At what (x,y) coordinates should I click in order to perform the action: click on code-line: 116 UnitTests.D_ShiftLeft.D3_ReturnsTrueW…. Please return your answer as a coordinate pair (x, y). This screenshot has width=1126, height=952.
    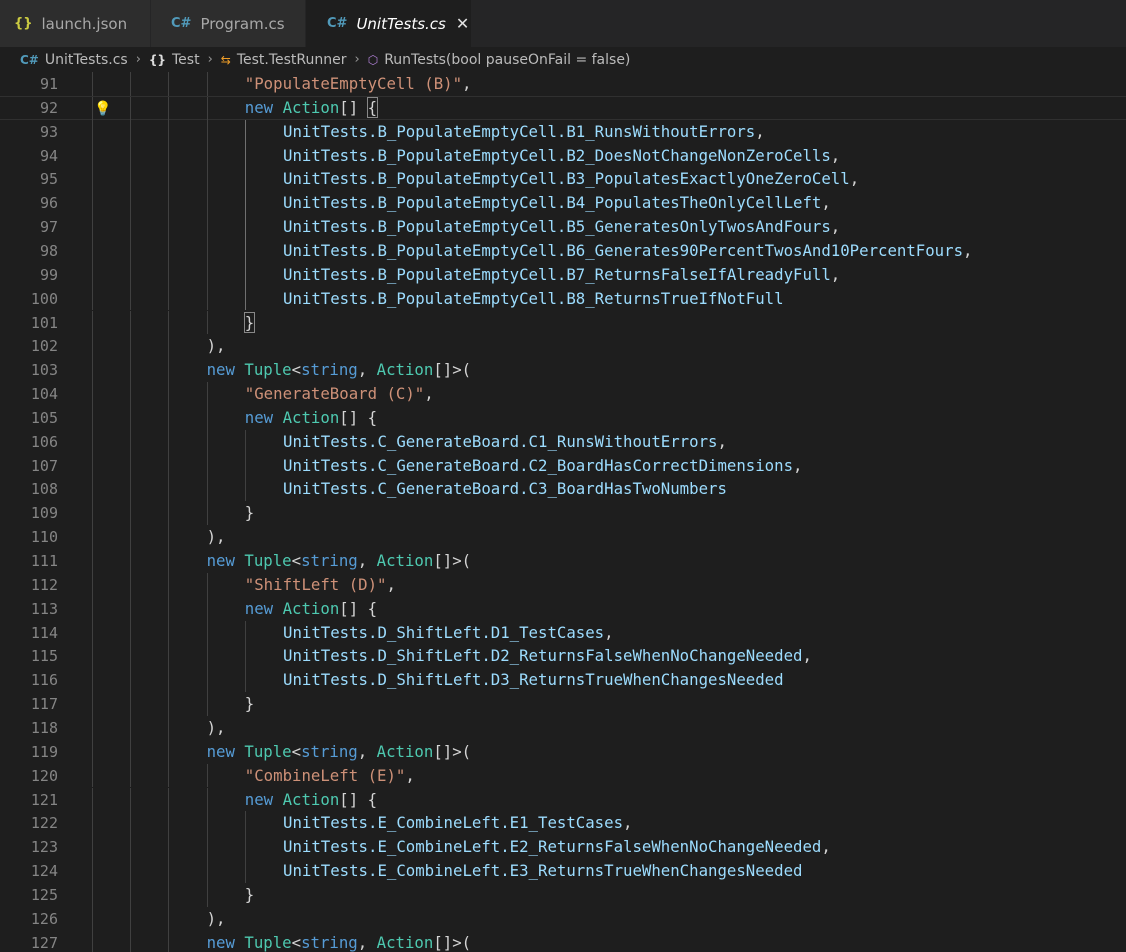
    Looking at the image, I should click on (563, 680).